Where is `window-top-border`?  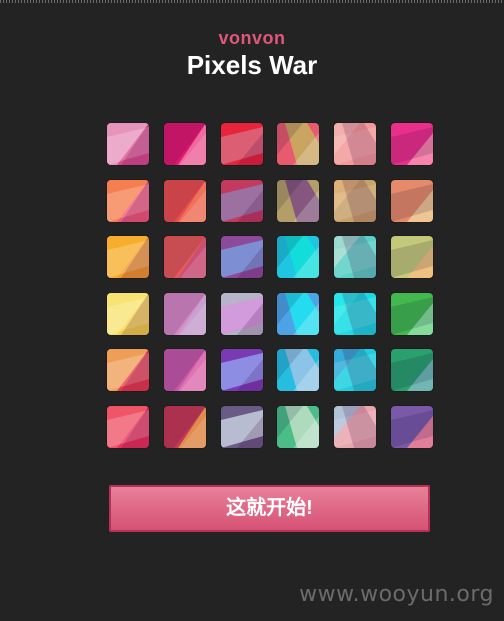
window-top-border is located at coordinates (252, 1).